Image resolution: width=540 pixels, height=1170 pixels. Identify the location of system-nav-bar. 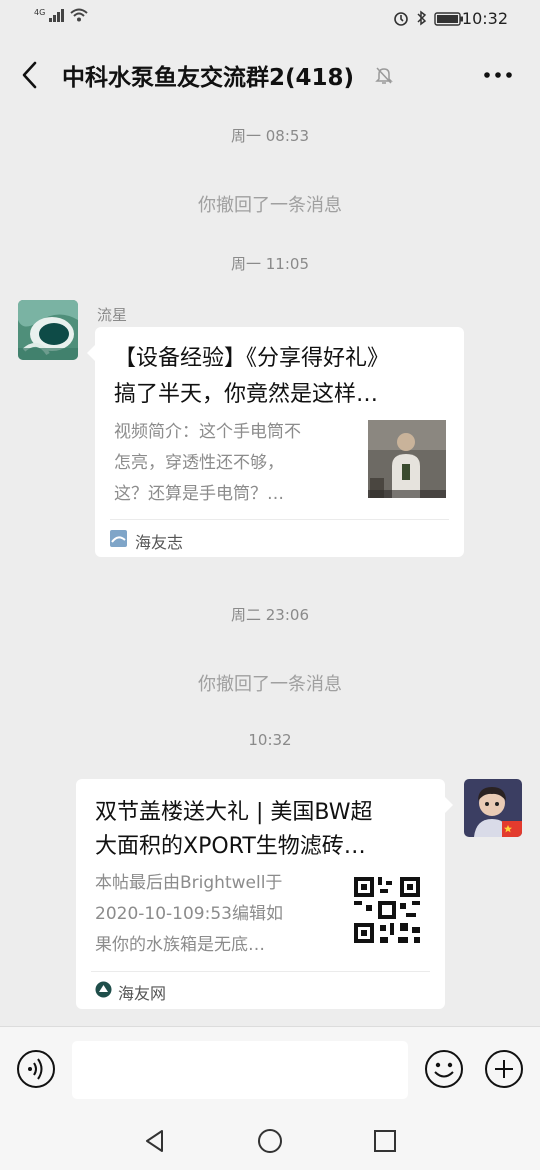
(270, 1140).